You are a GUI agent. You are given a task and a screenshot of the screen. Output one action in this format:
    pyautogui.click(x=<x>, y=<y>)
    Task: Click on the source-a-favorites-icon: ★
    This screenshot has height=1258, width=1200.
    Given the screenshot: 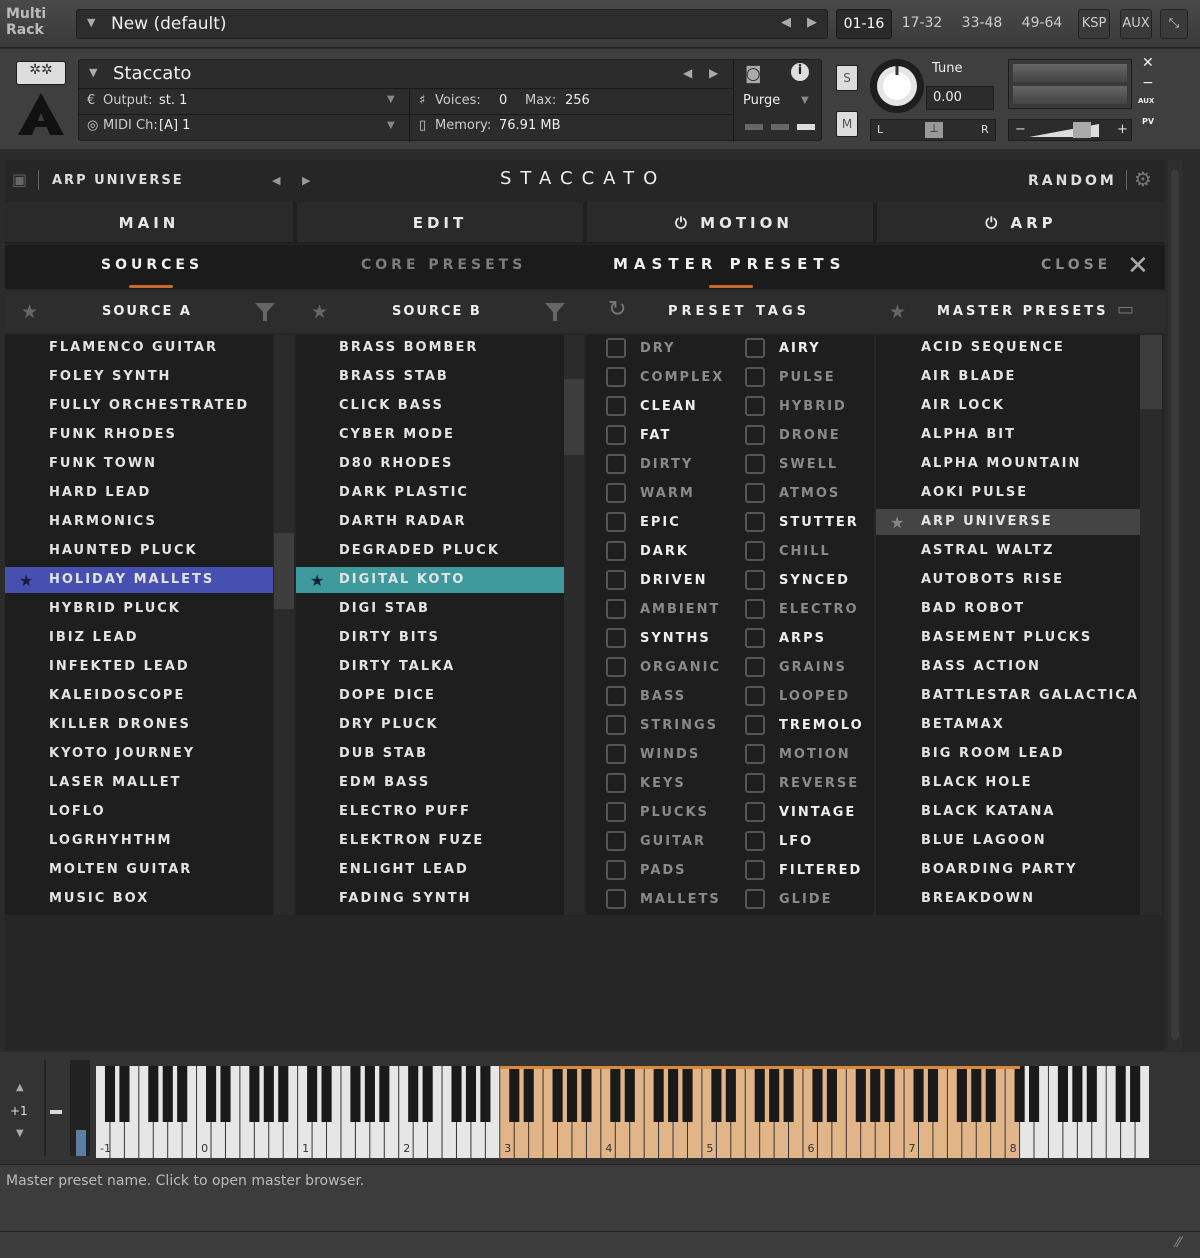 What is the action you would take?
    pyautogui.click(x=29, y=312)
    